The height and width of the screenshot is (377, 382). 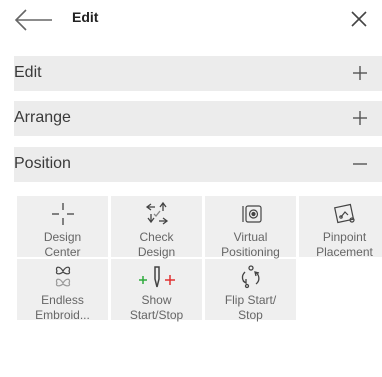 What do you see at coordinates (359, 19) in the screenshot?
I see `close-icon` at bounding box center [359, 19].